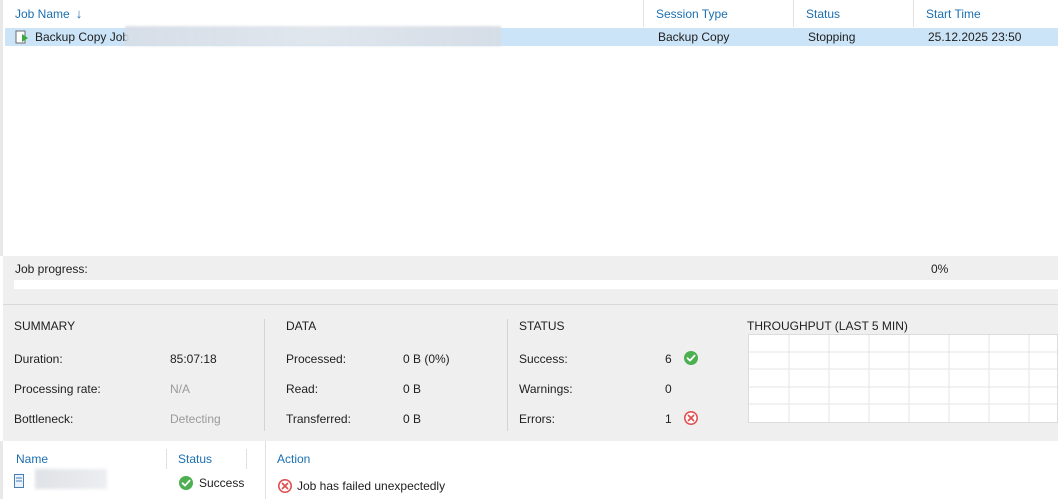 This screenshot has height=499, width=1058. What do you see at coordinates (543, 359) in the screenshot?
I see `success-label: Success:` at bounding box center [543, 359].